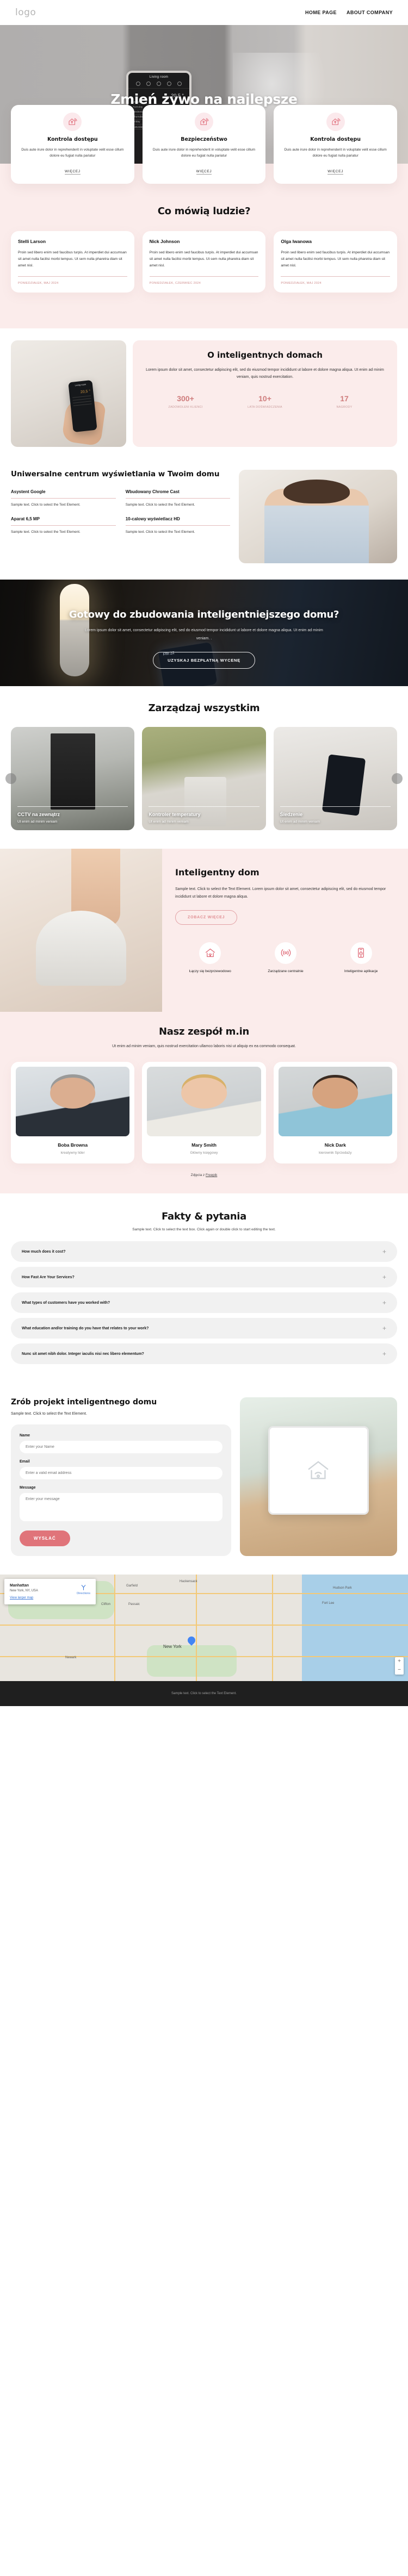  Describe the element at coordinates (204, 1277) in the screenshot. I see `faq-accordion-item: How Fast Are Your Services? +` at that location.